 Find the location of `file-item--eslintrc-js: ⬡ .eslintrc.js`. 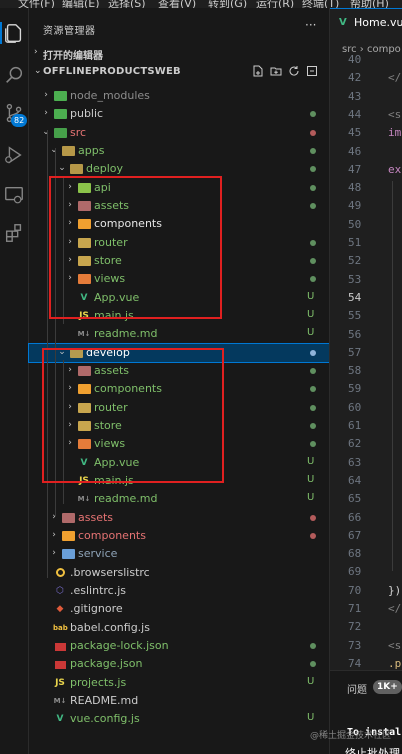

file-item--eslintrc-js: ⬡ .eslintrc.js is located at coordinates (179, 591).